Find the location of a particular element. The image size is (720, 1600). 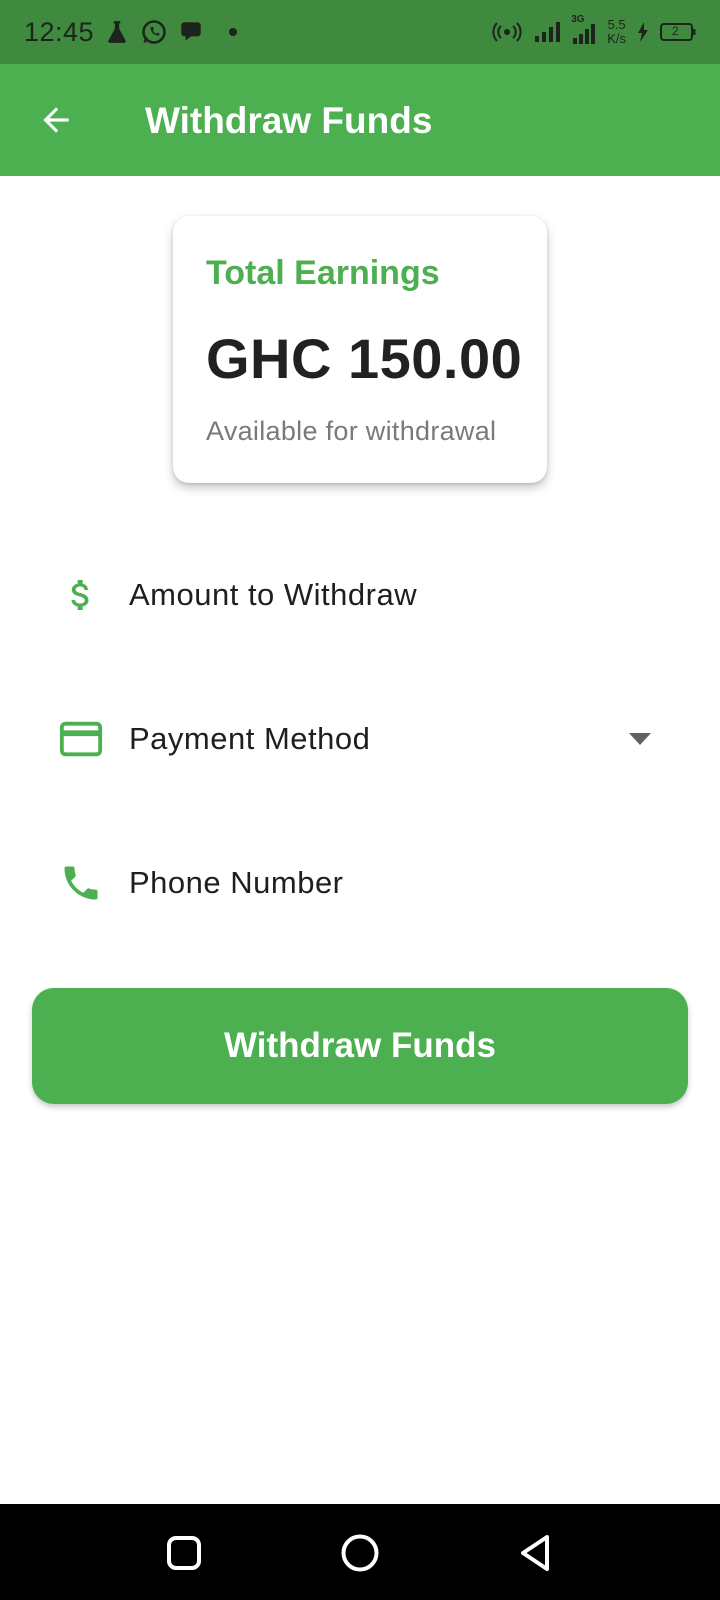

system-nav-bar is located at coordinates (360, 1552).